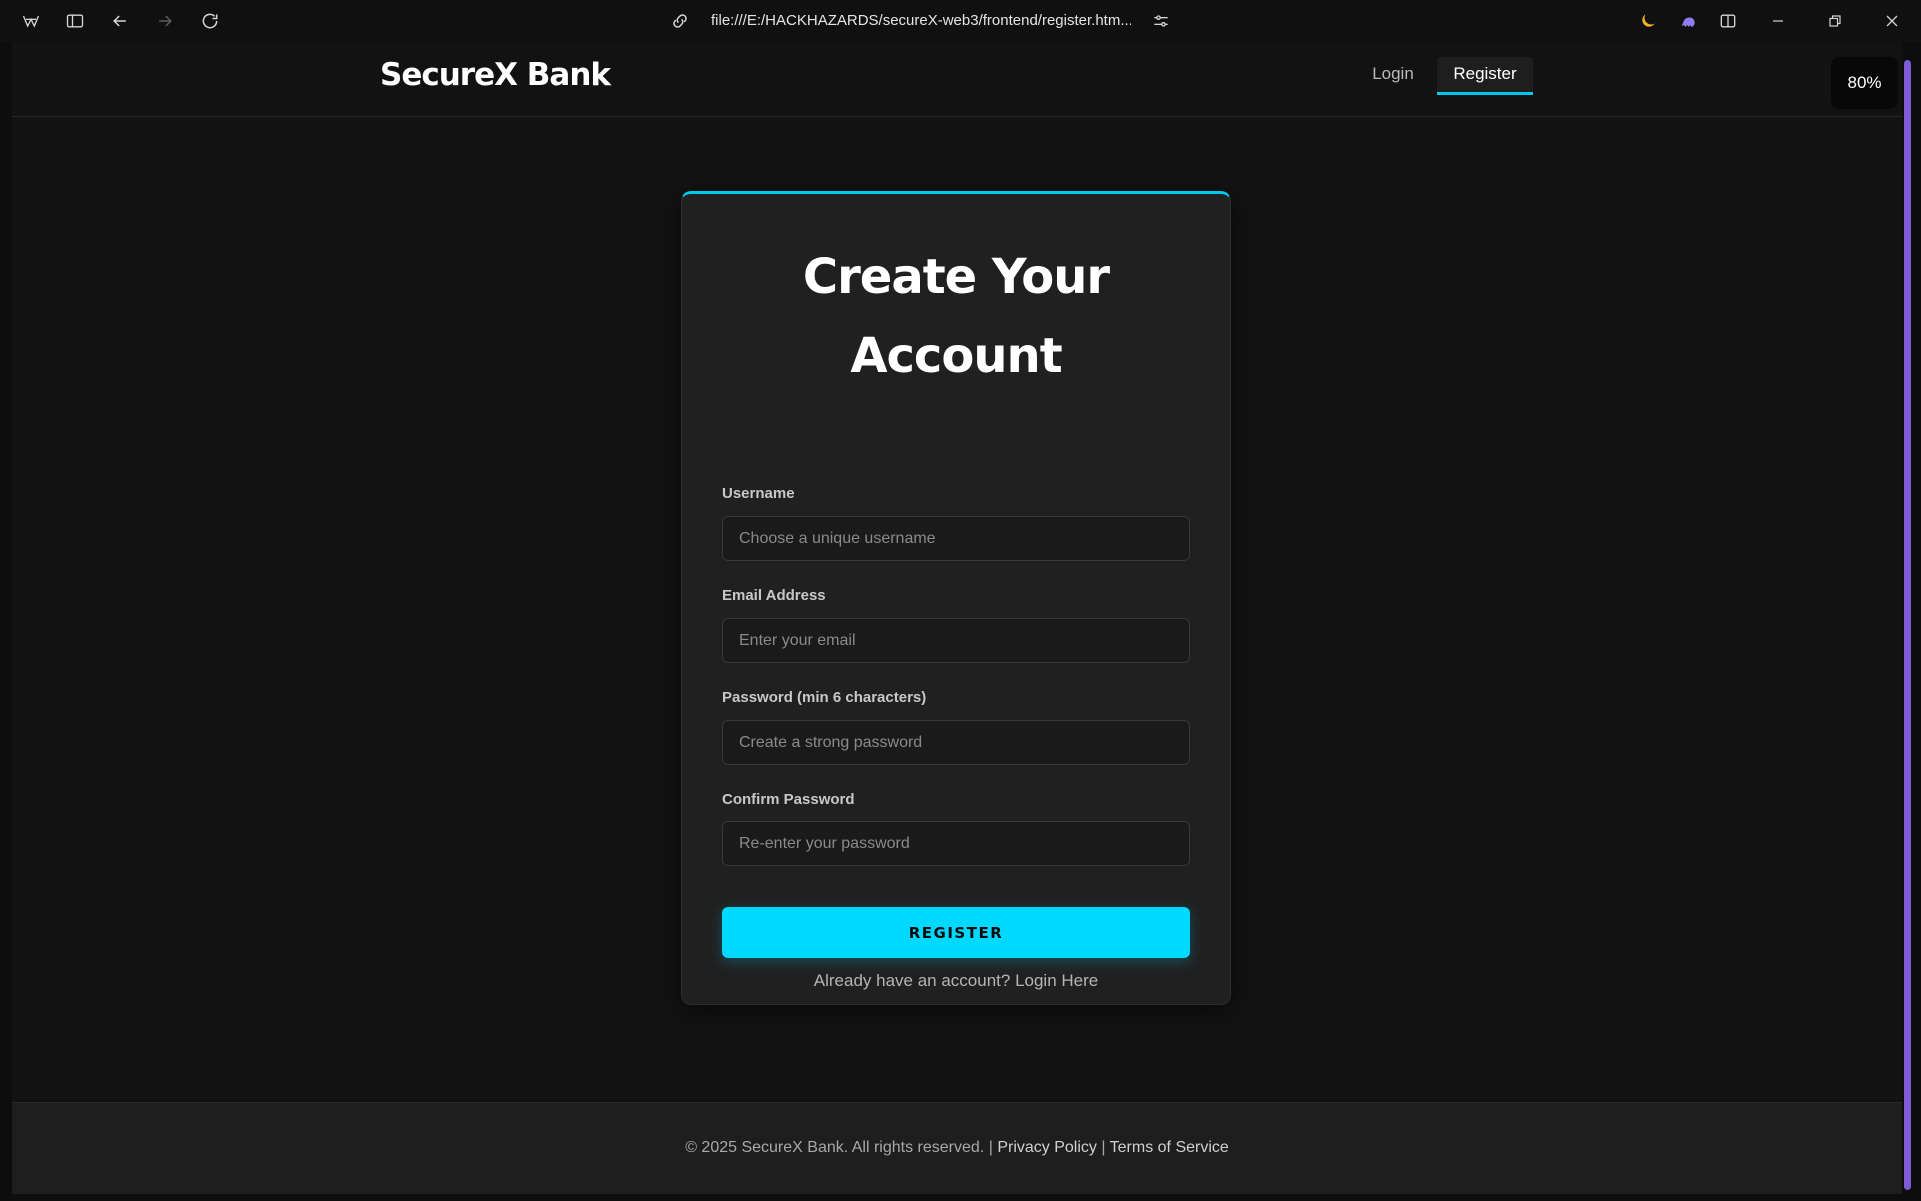 The width and height of the screenshot is (1921, 1201). What do you see at coordinates (75, 21) in the screenshot?
I see `sidebar-toggle-icon` at bounding box center [75, 21].